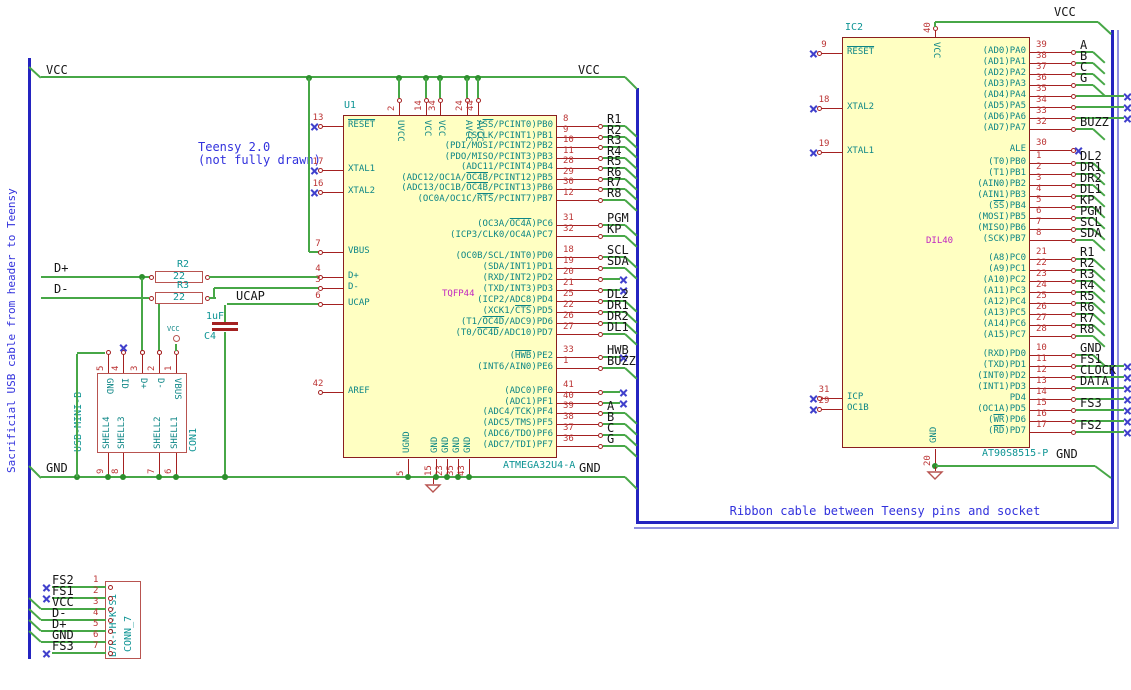 Image resolution: width=1131 pixels, height=690 pixels. What do you see at coordinates (1004, 302) in the screenshot?
I see `pin-name: (A12)PC4` at bounding box center [1004, 302].